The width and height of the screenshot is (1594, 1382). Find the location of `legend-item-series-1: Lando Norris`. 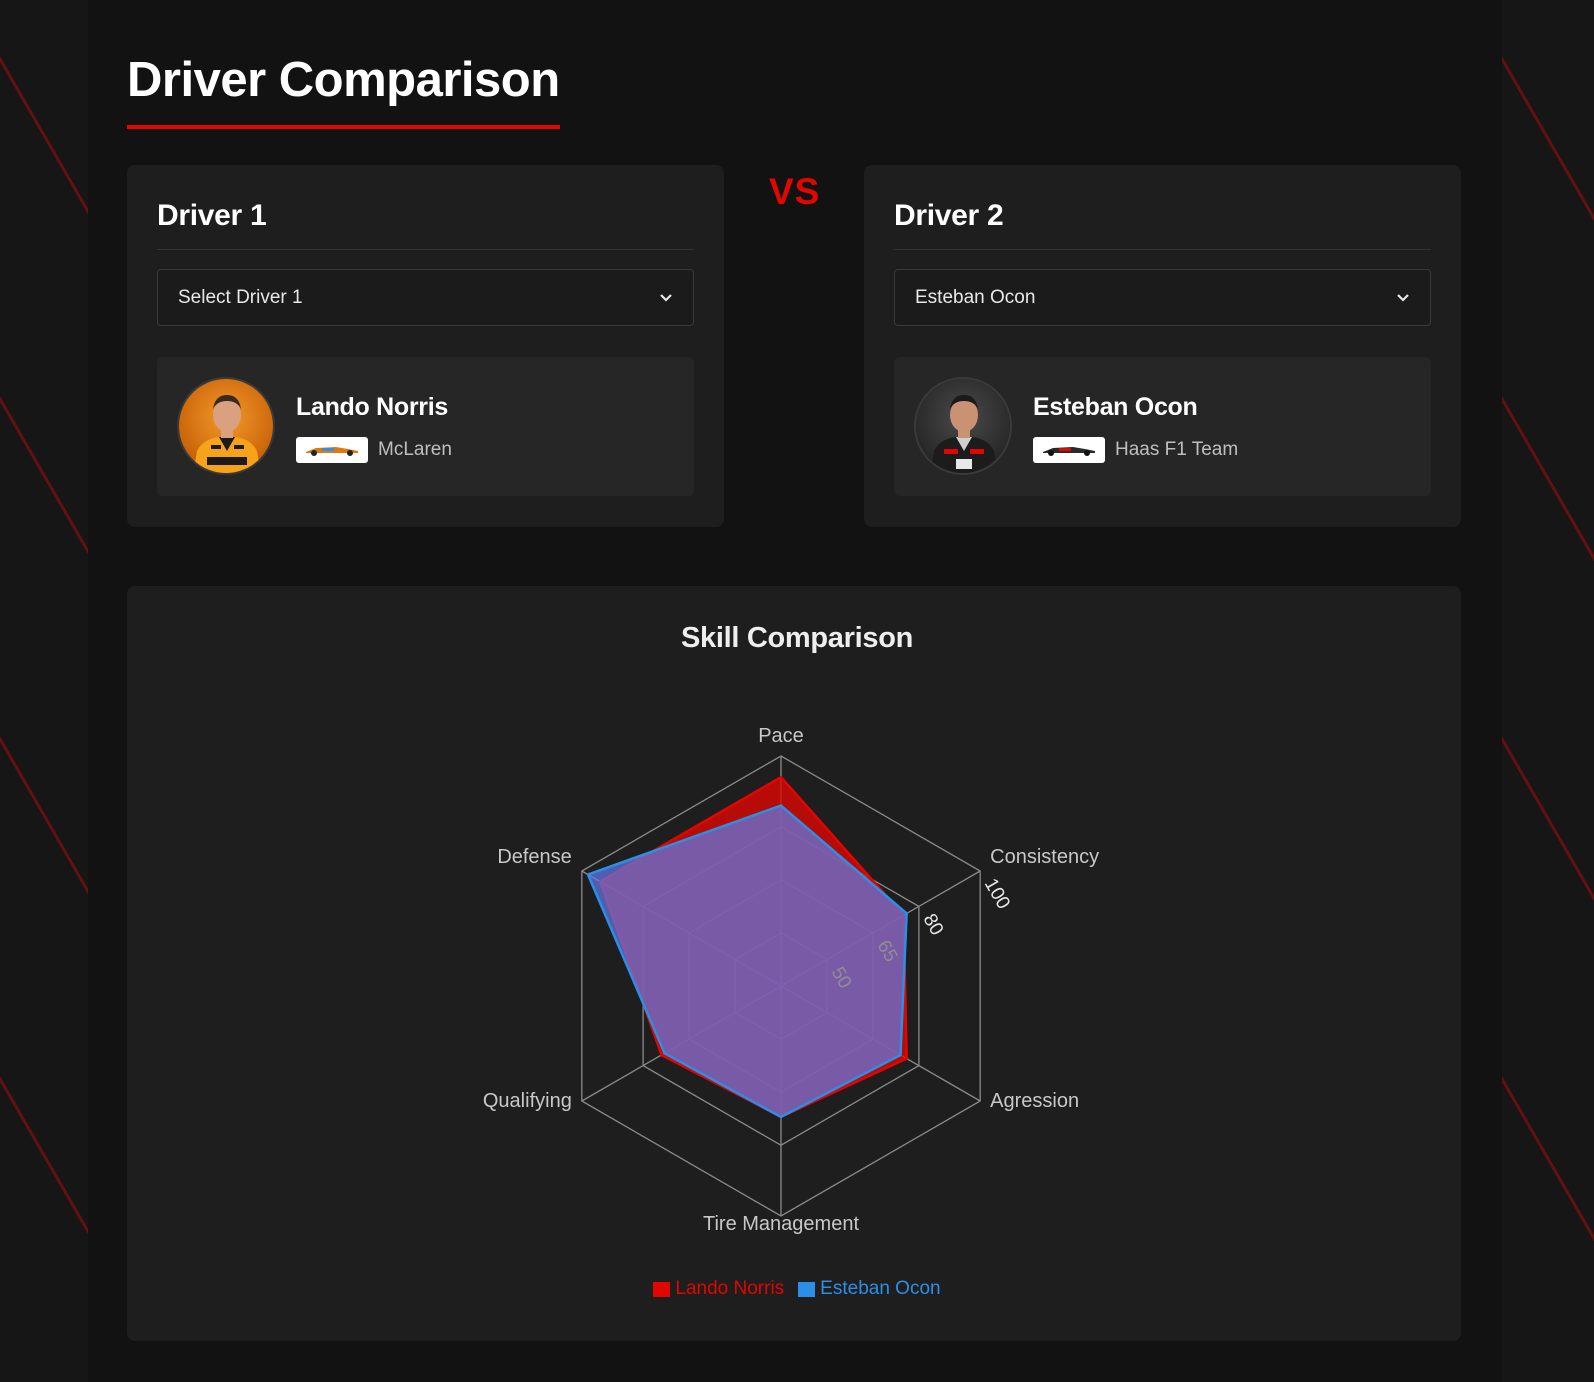

legend-item-series-1: Lando Norris is located at coordinates (718, 1289).